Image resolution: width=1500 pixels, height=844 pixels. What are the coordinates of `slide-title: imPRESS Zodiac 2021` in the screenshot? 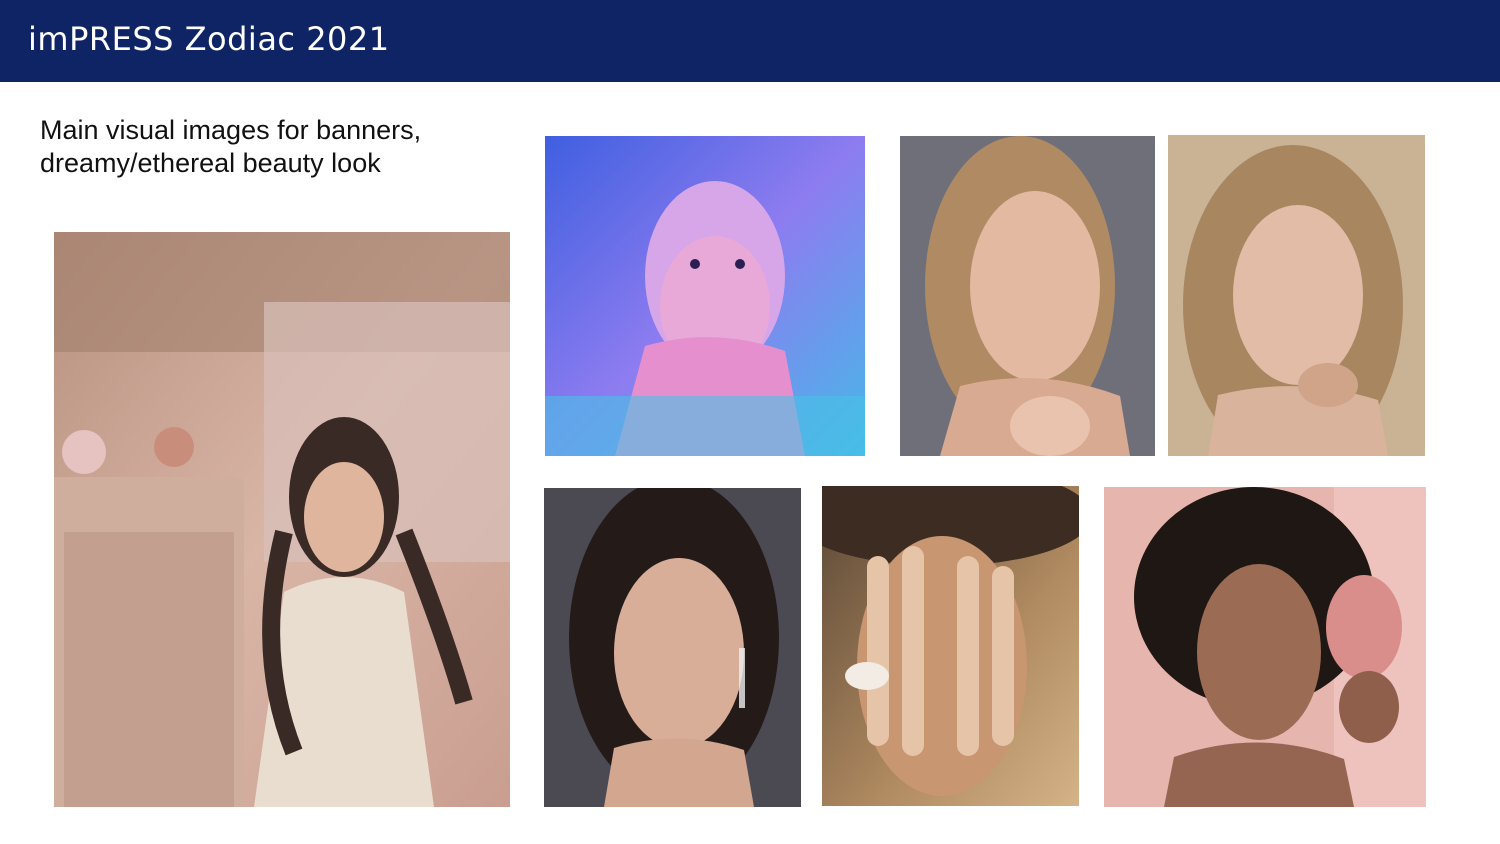 It's located at (209, 39).